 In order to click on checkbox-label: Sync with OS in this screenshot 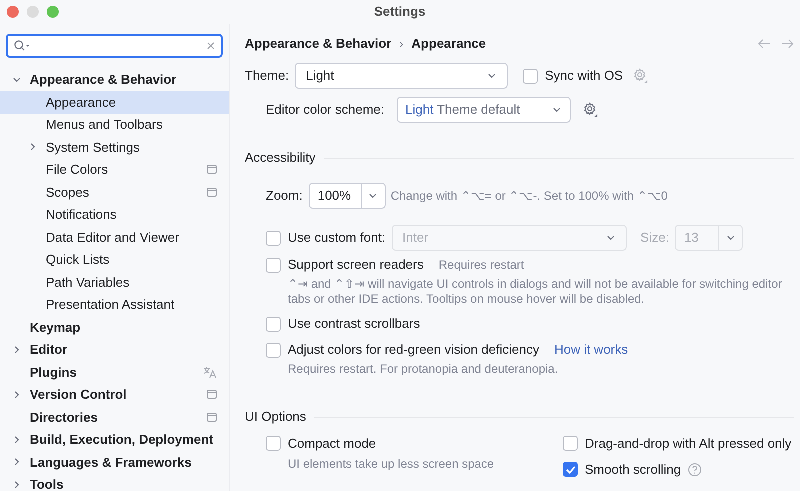, I will do `click(584, 76)`.